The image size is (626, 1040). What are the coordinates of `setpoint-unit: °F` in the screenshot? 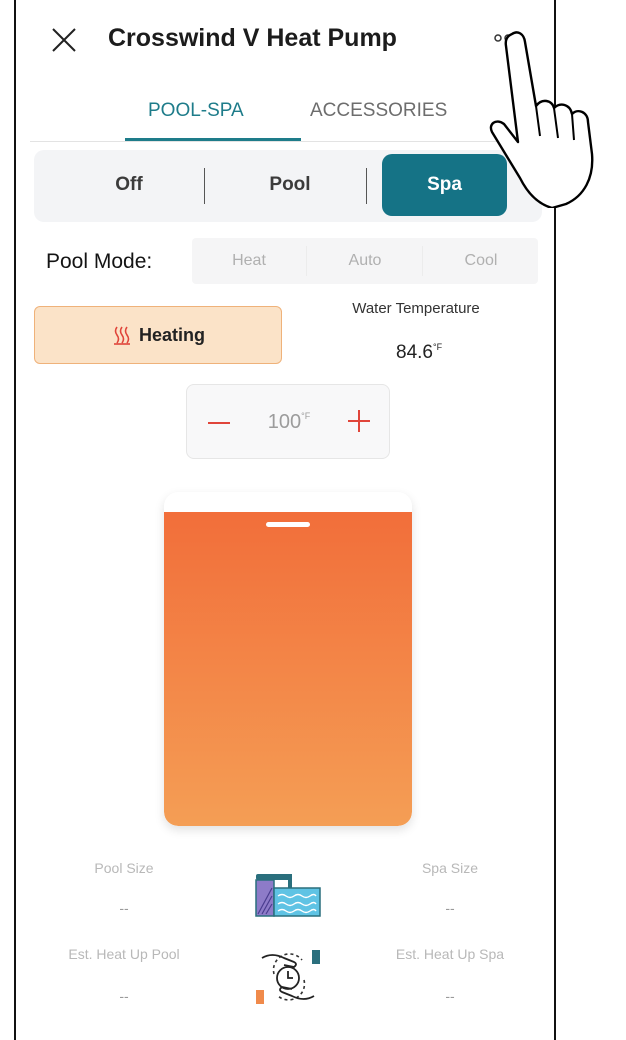 It's located at (306, 416).